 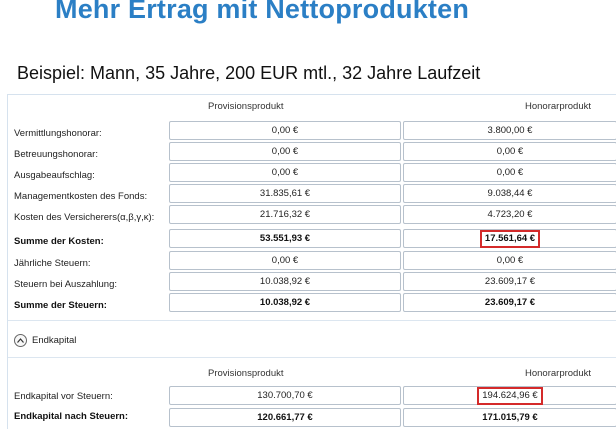 What do you see at coordinates (509, 151) in the screenshot?
I see `cell-honorar-betreuungshonorar: 0,00 €` at bounding box center [509, 151].